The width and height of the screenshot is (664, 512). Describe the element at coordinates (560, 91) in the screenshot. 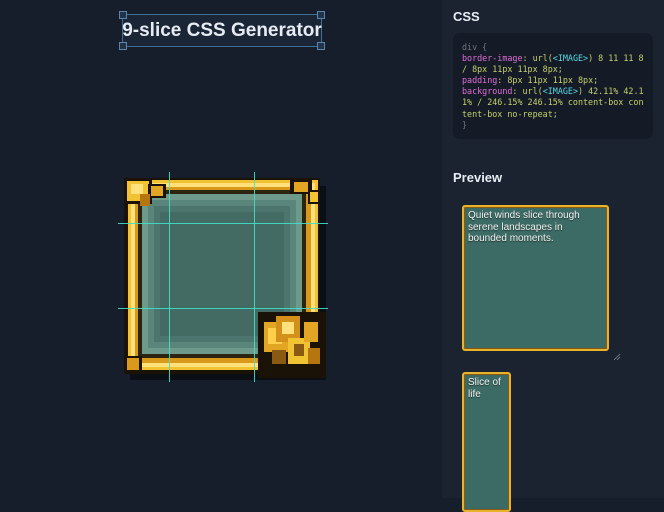

I see `code-background-img: <IMAGE>` at that location.